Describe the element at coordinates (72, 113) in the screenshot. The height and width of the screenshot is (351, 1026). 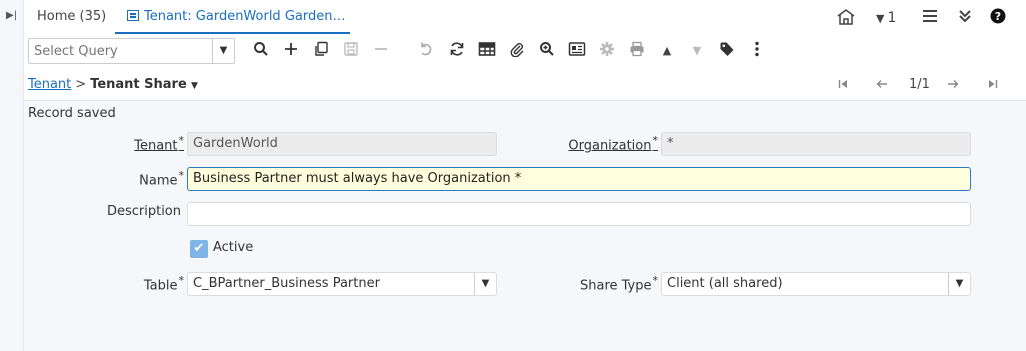
I see `status-message: Record saved` at that location.